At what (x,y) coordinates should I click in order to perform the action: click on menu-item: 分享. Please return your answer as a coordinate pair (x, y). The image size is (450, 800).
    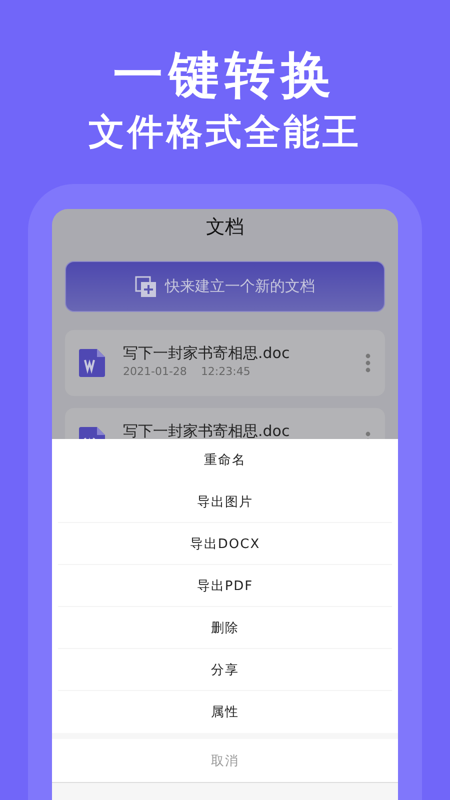
    Looking at the image, I should click on (225, 670).